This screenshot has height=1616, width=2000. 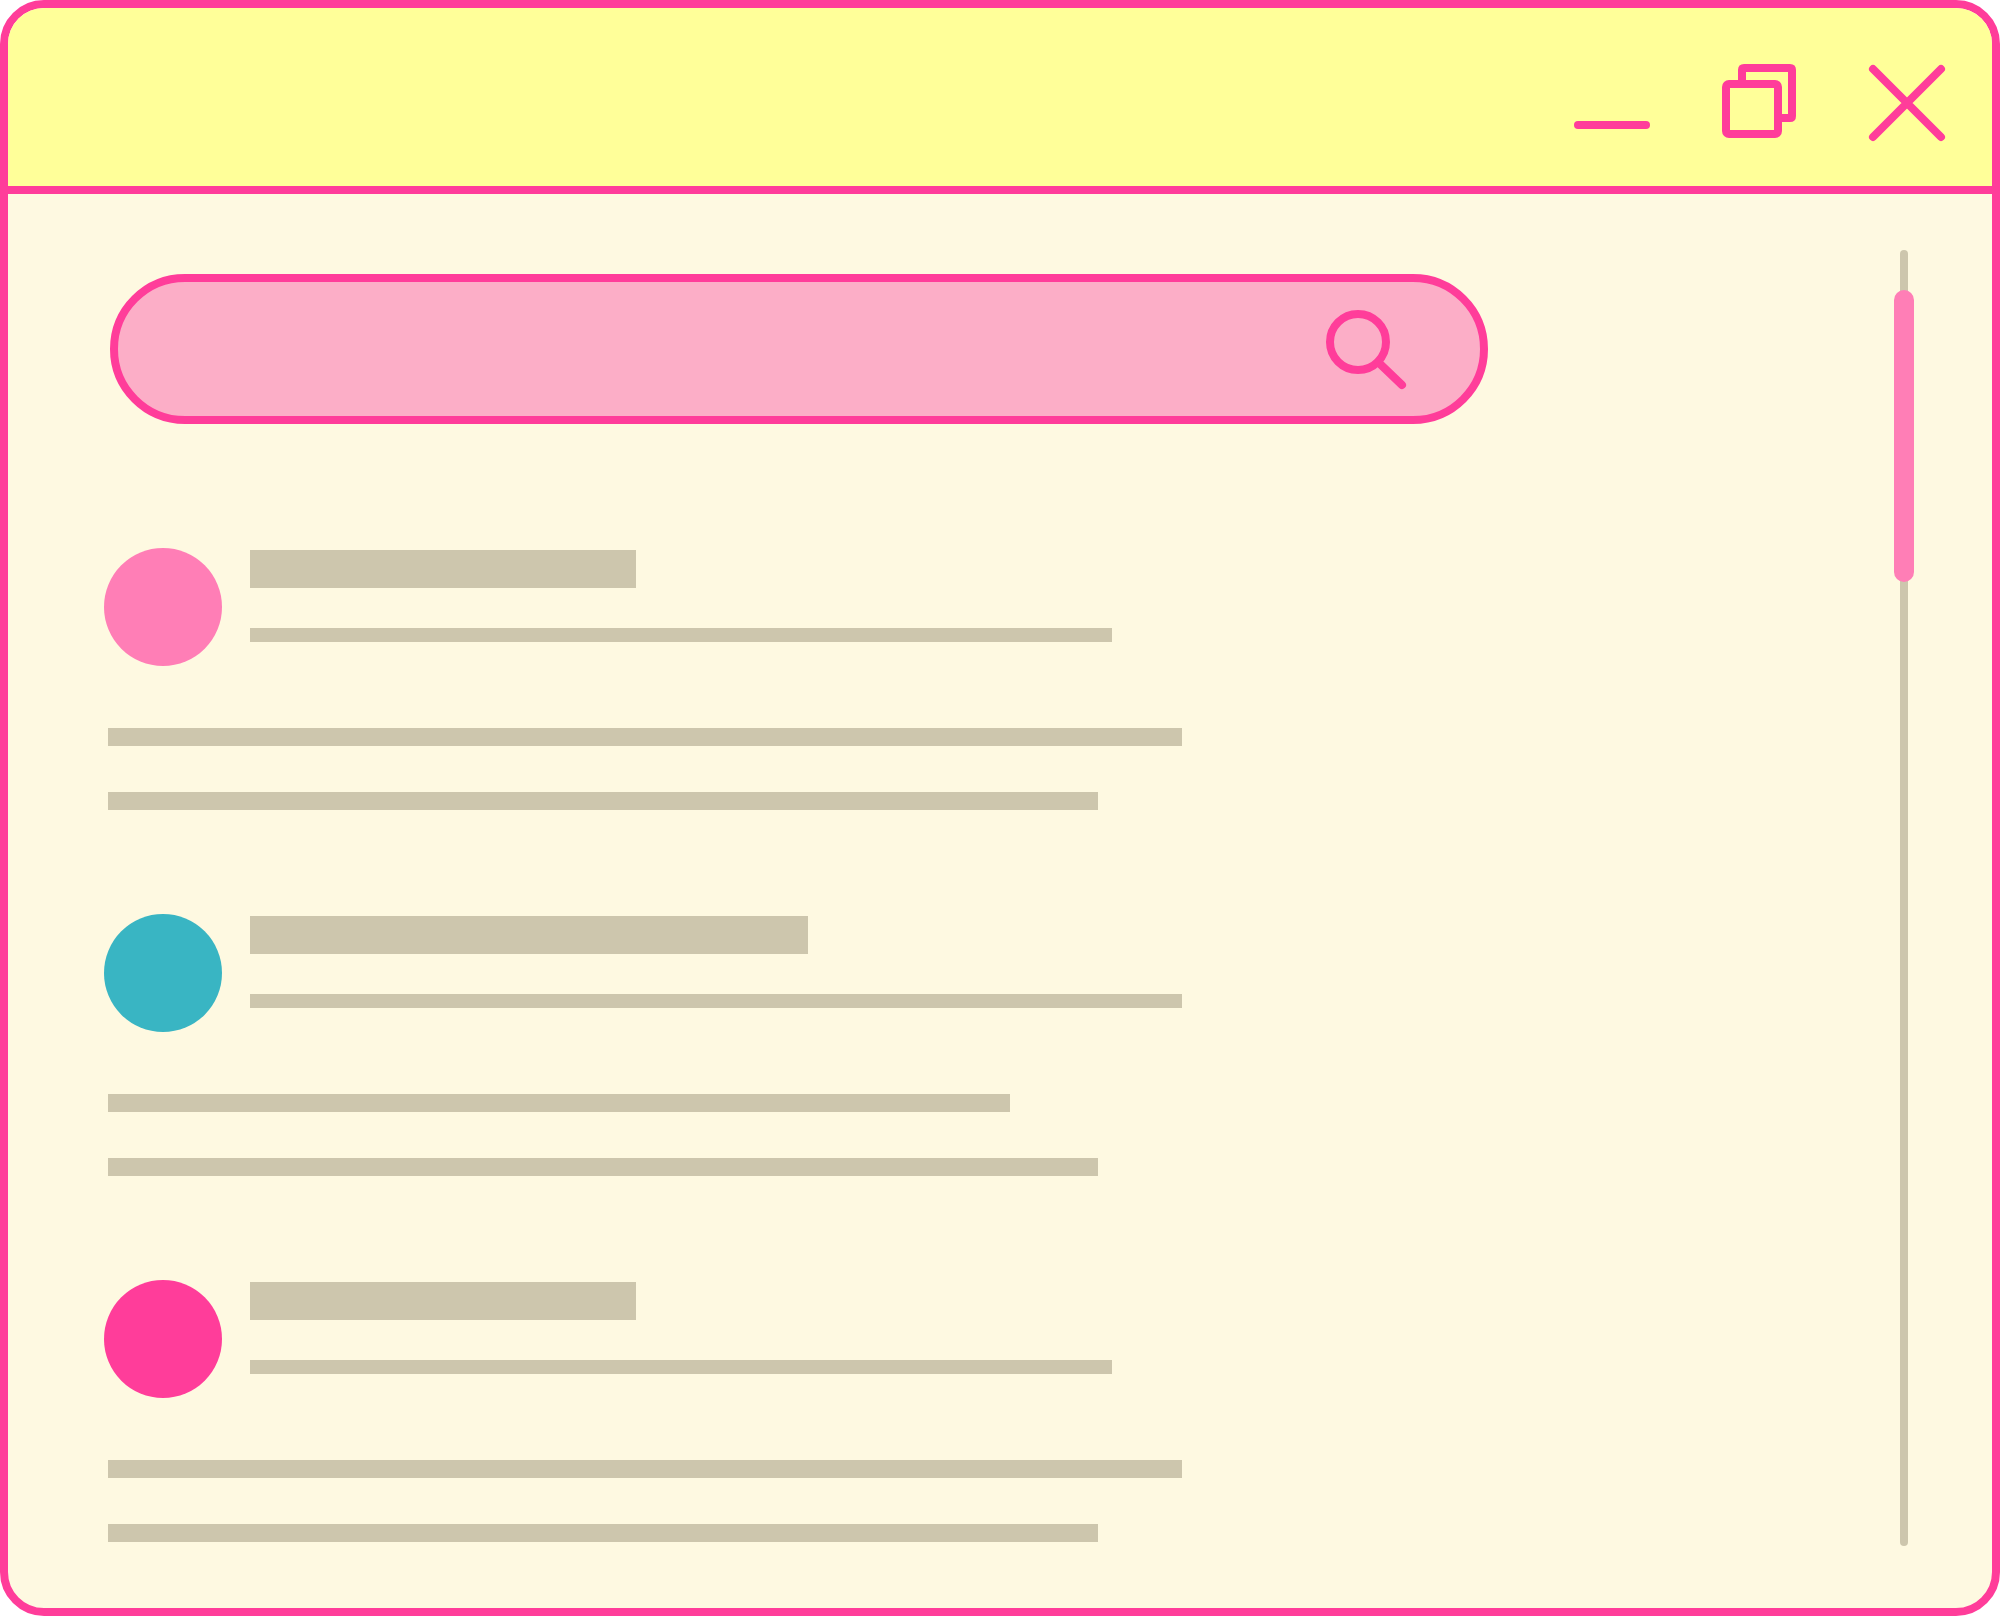 I want to click on restore-icon, so click(x=1759, y=101).